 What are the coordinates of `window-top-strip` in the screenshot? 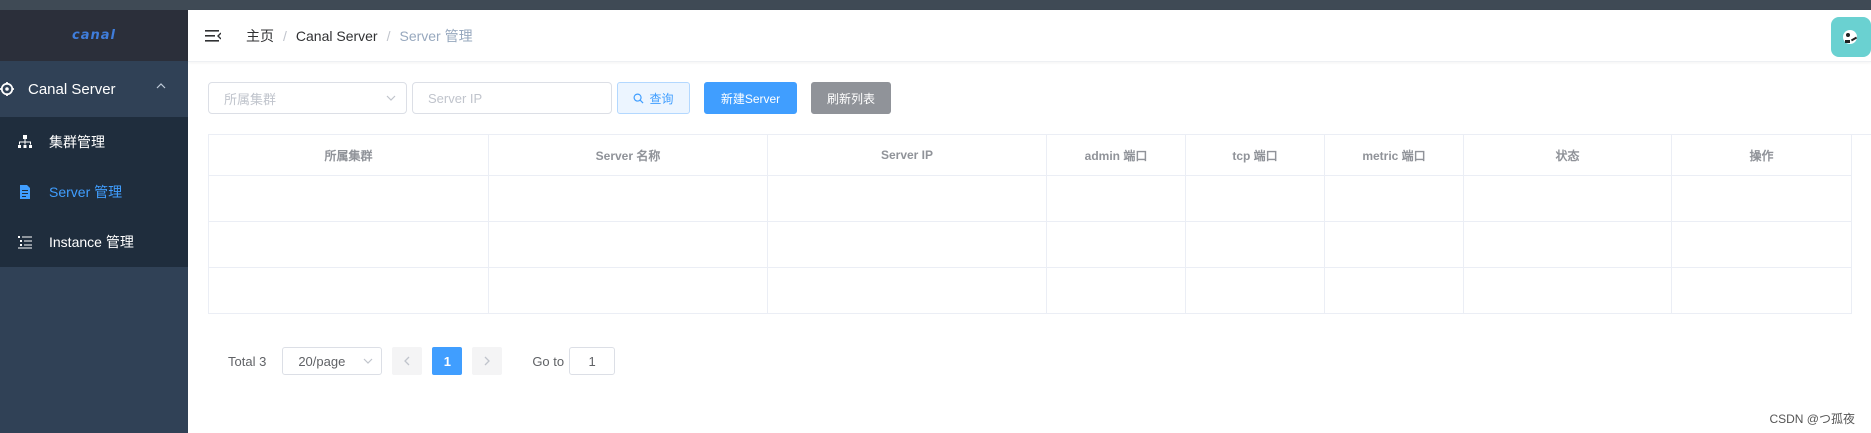 It's located at (935, 5).